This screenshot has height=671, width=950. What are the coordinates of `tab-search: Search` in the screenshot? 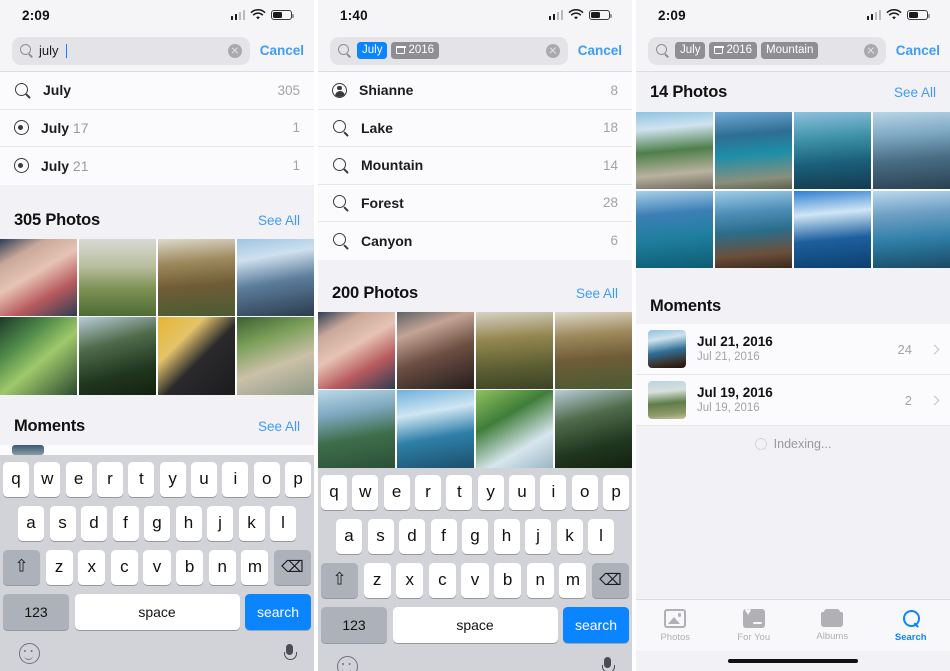 It's located at (911, 625).